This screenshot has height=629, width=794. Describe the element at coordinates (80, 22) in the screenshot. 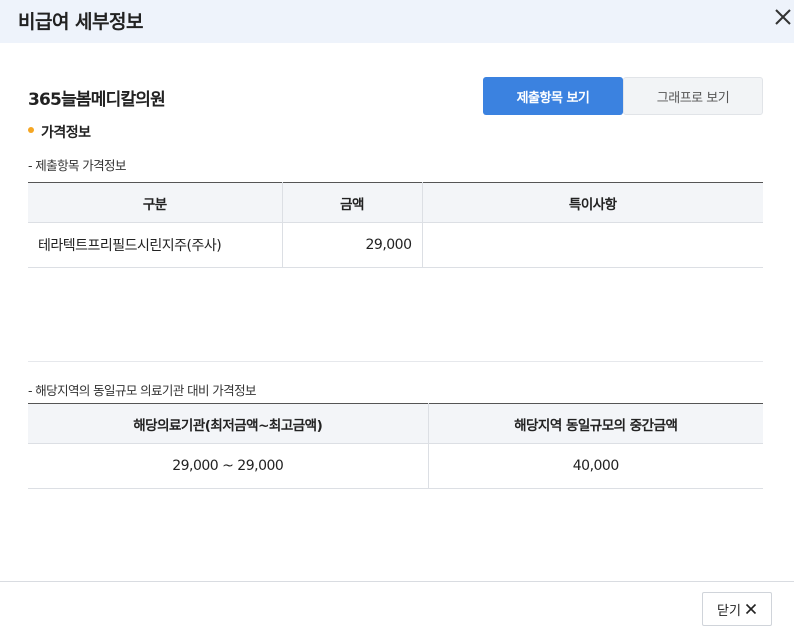

I see `modal-title: 비급여 세부정보` at that location.